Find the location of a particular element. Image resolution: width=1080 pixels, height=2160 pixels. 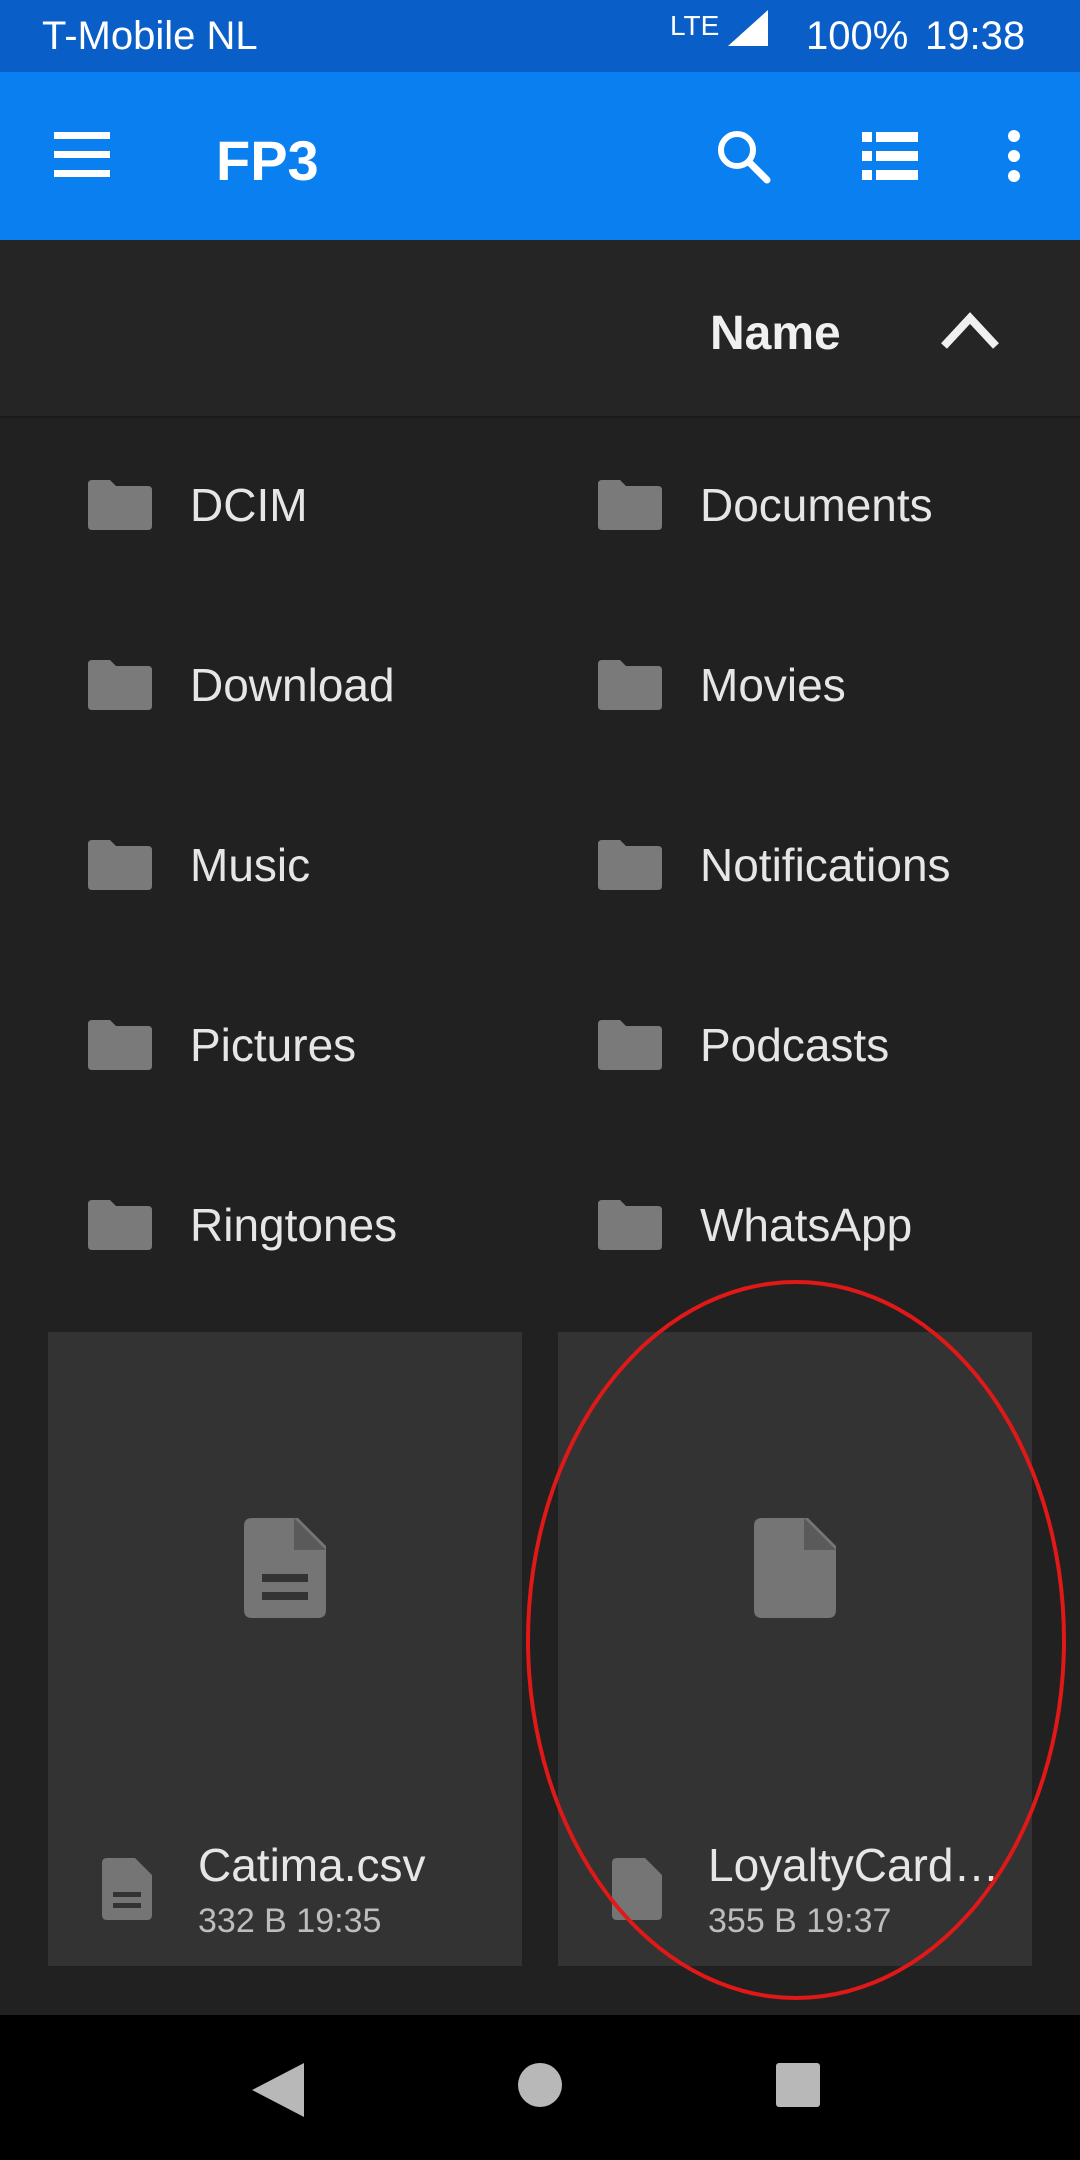

folder-item-documents: Documents is located at coordinates (760, 505).